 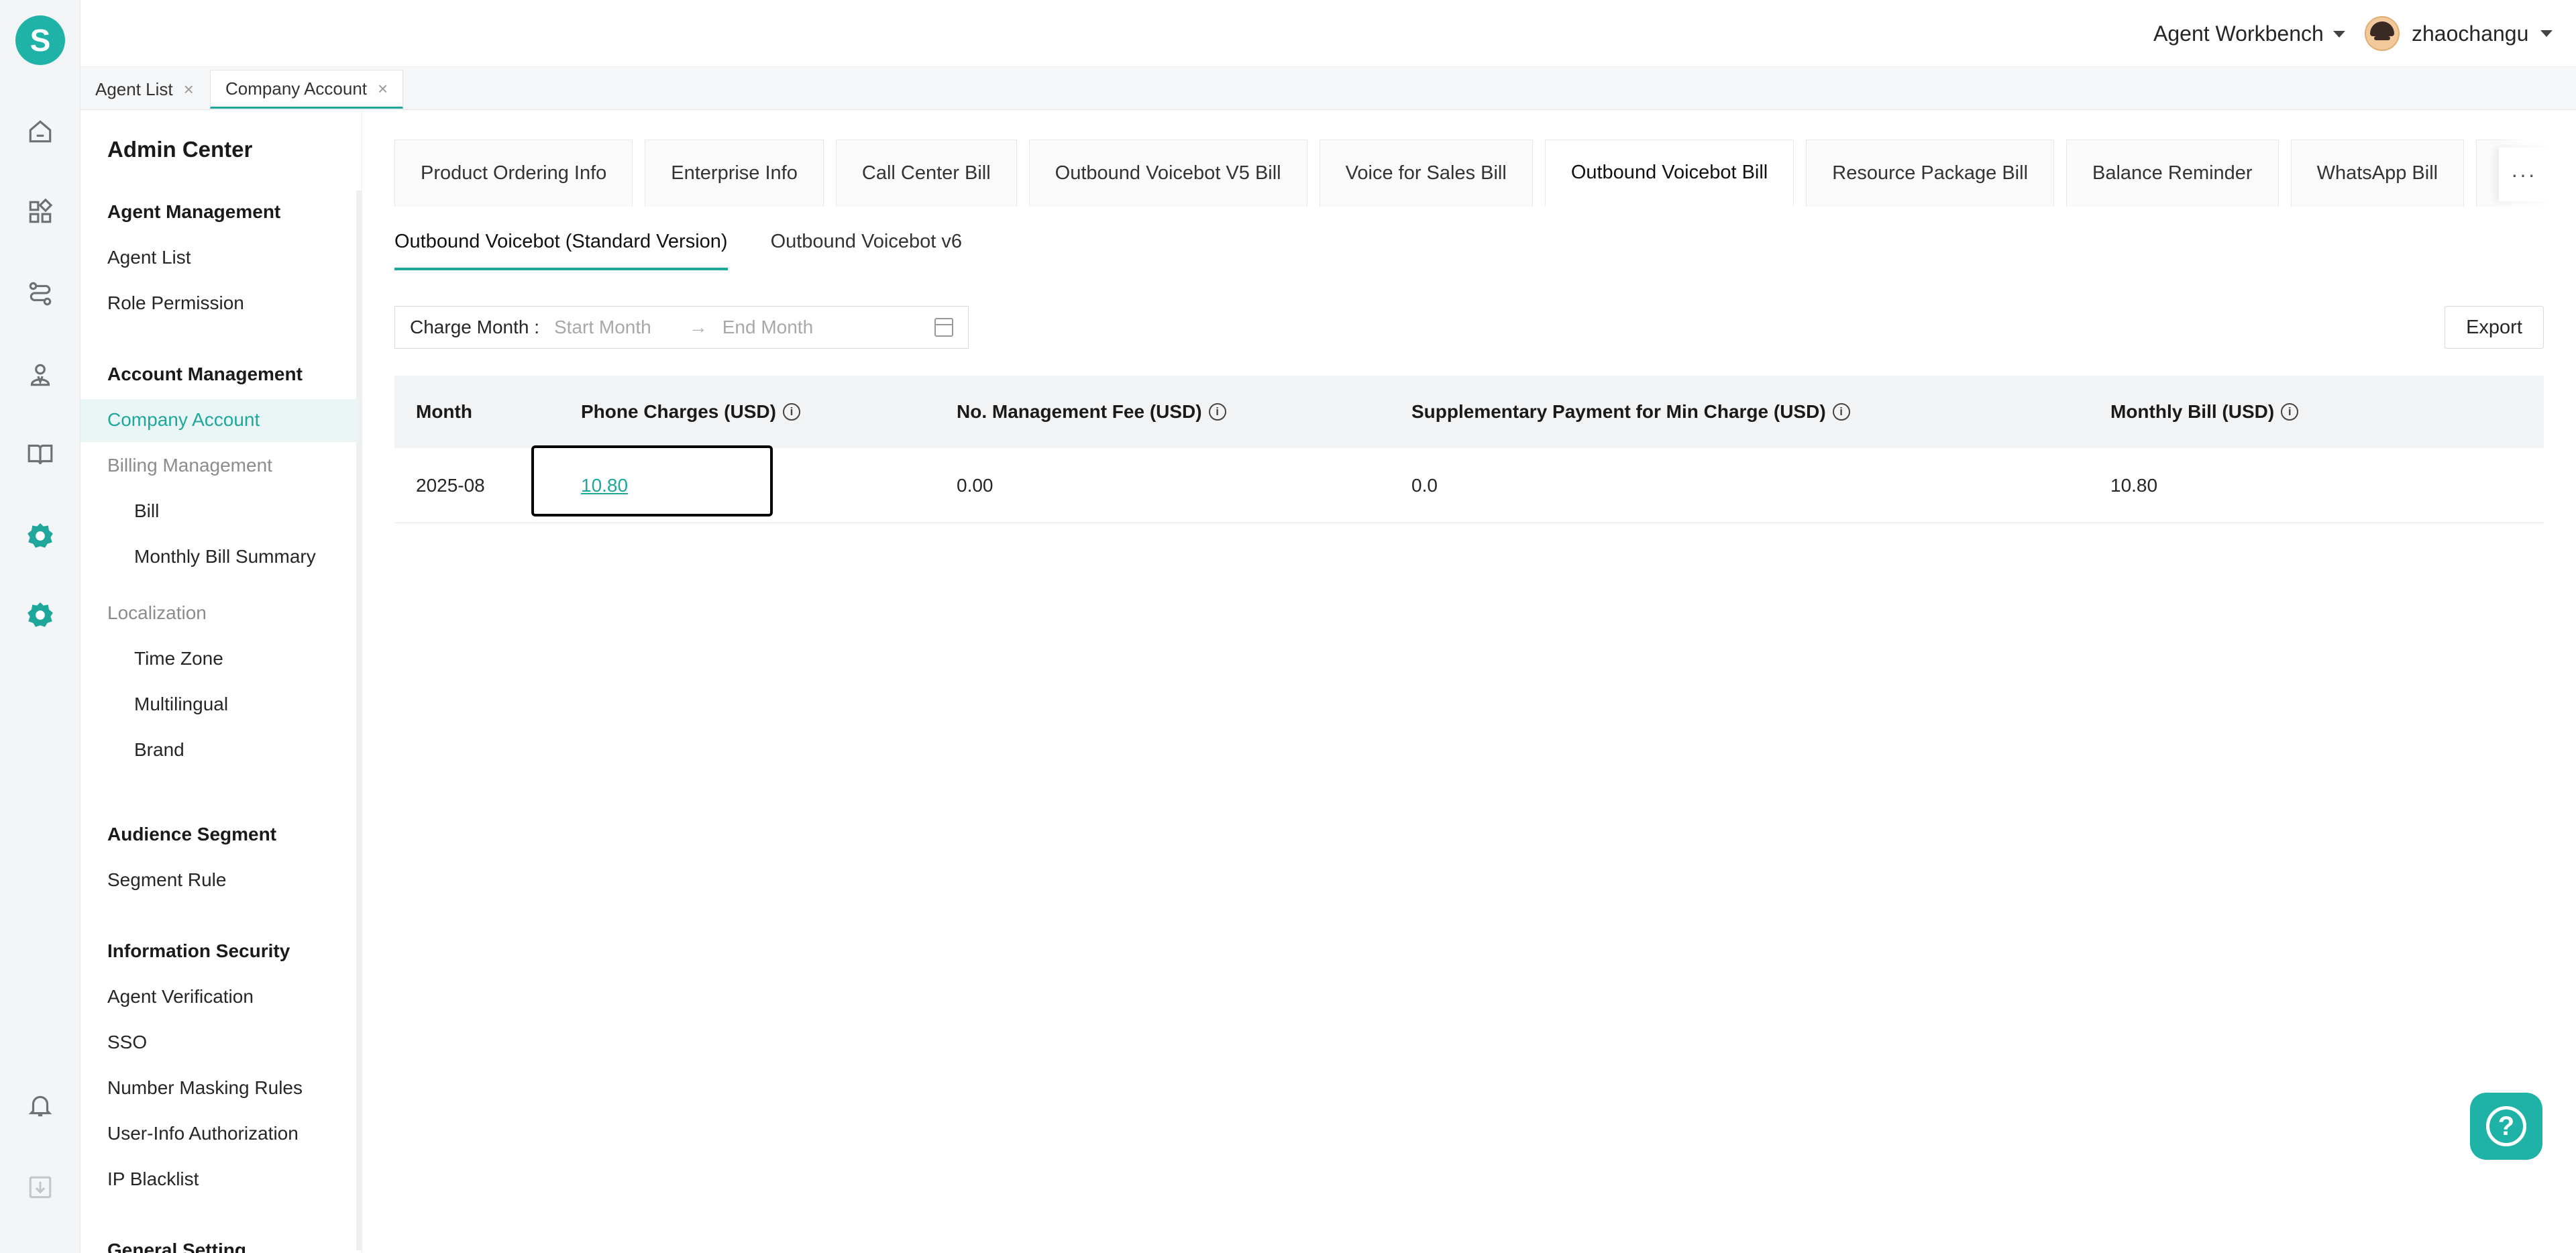 What do you see at coordinates (943, 327) in the screenshot?
I see `calendar-icon` at bounding box center [943, 327].